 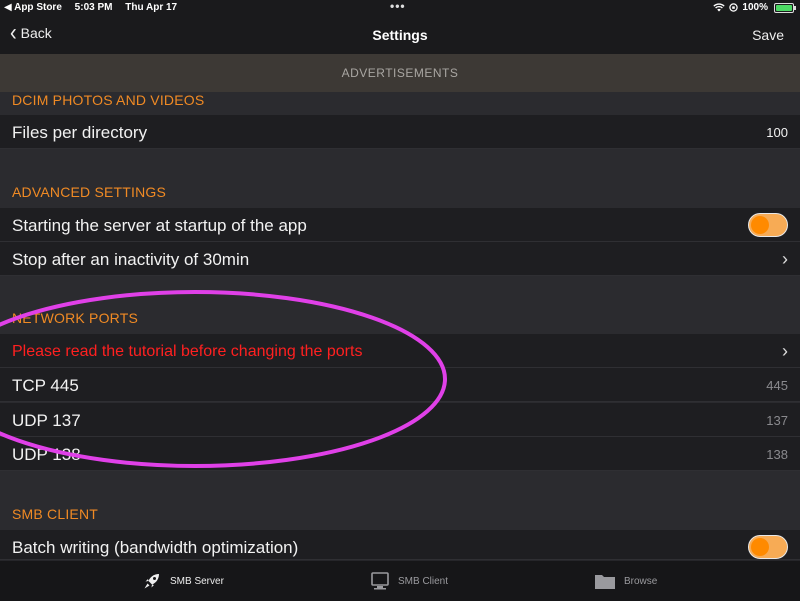 I want to click on udp138-row: UDP 138 138, so click(x=400, y=454).